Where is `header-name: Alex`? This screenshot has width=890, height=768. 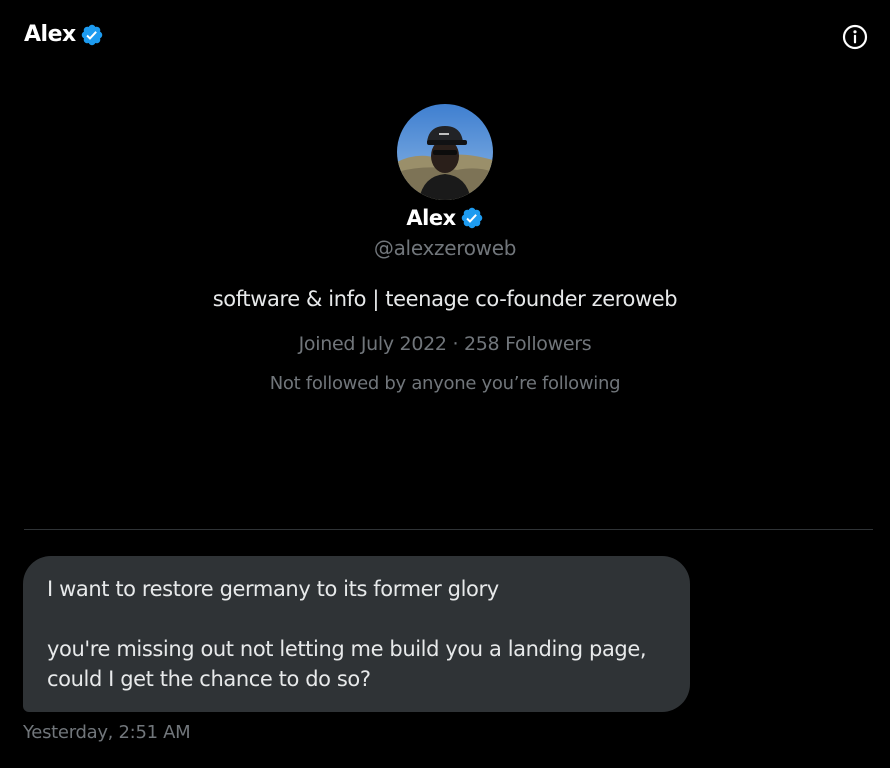 header-name: Alex is located at coordinates (50, 34).